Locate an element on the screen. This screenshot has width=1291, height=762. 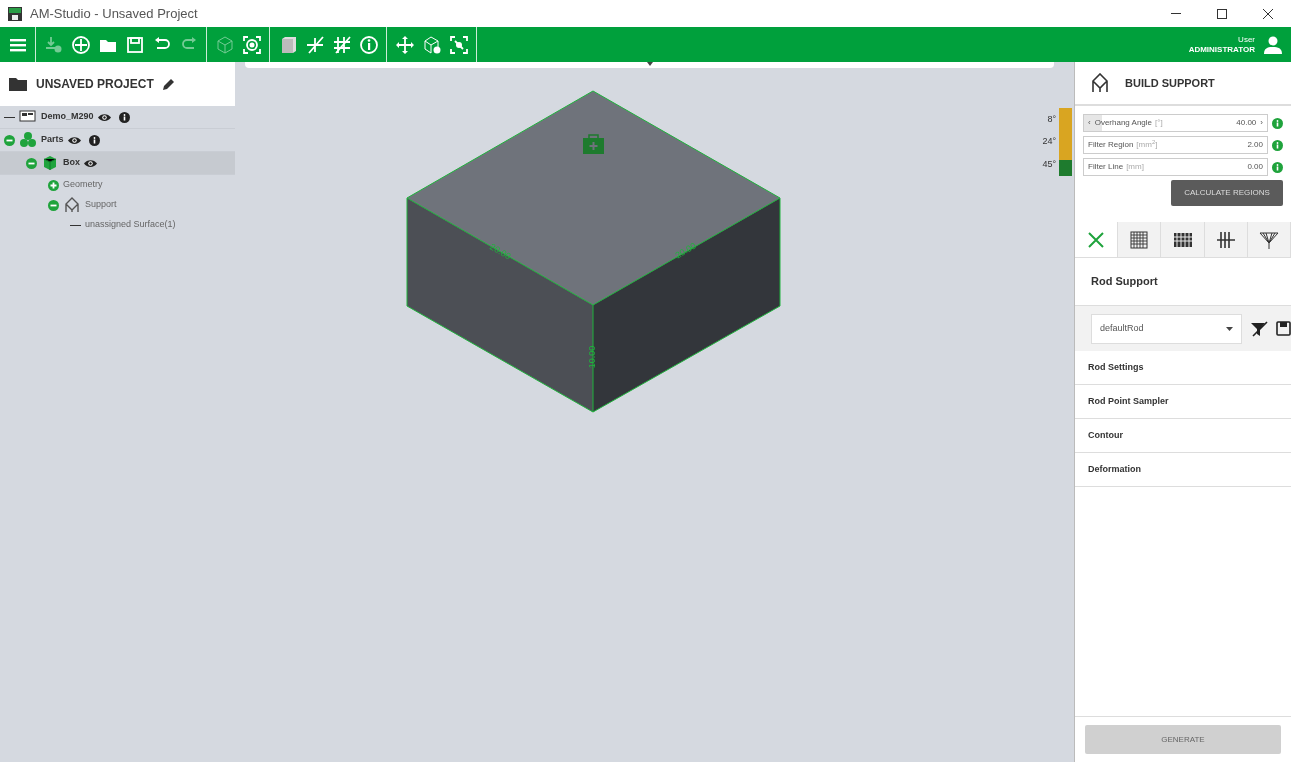
grid-icon is located at coordinates (1139, 239).